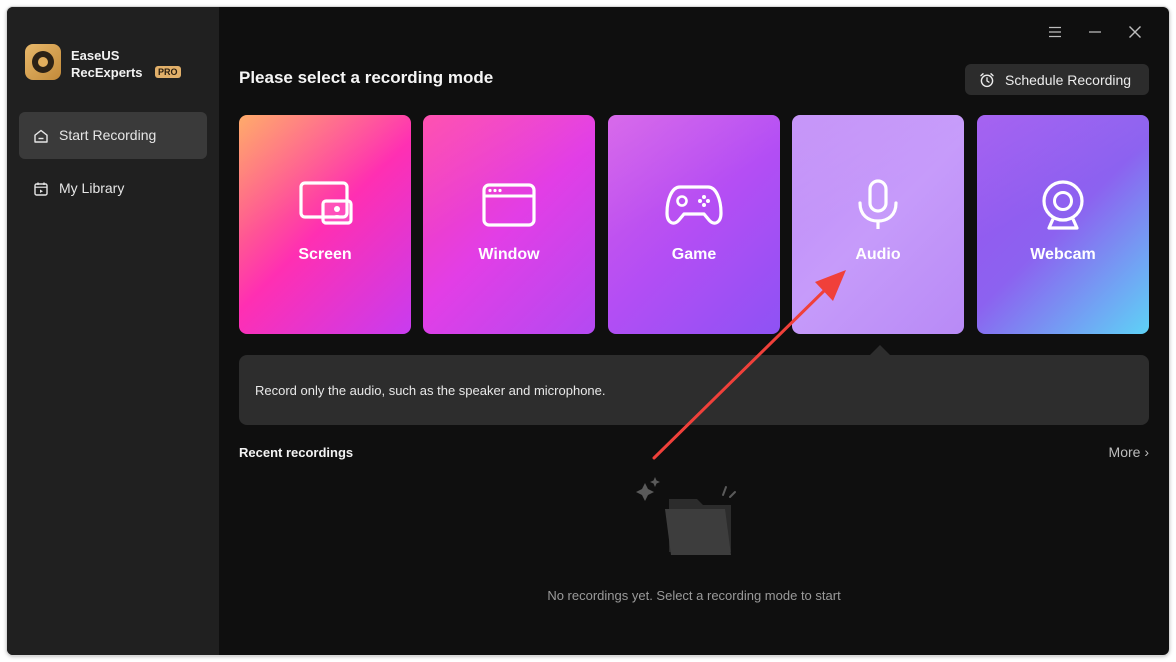 The width and height of the screenshot is (1176, 662). I want to click on library-icon, so click(41, 189).